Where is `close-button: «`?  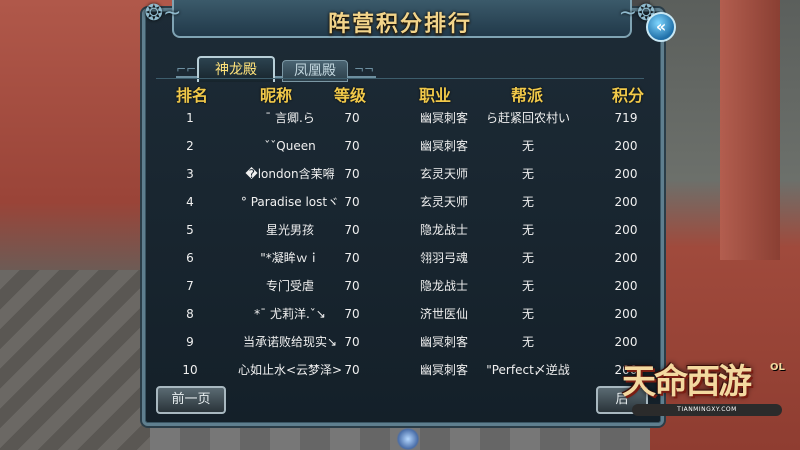
close-button: « is located at coordinates (661, 27).